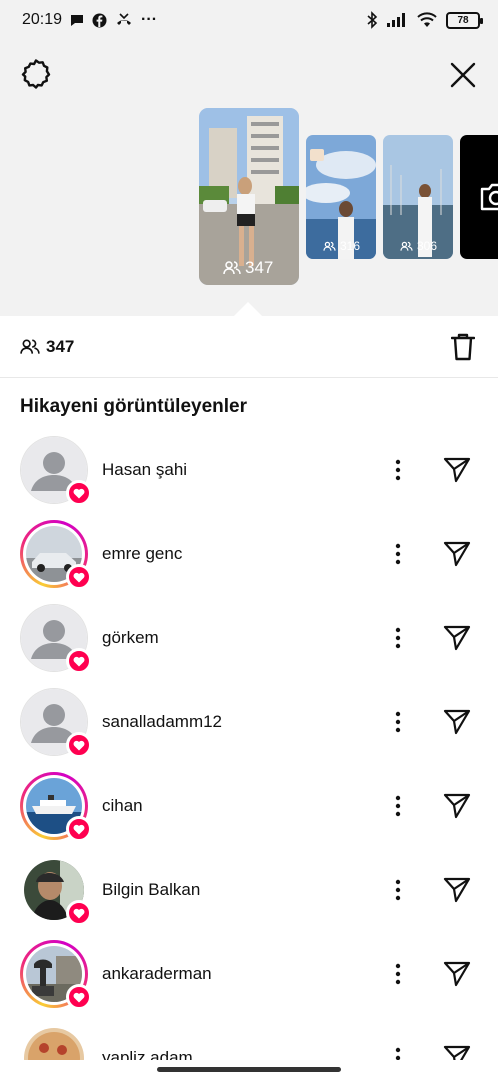 The image size is (498, 1080). I want to click on story-thumbnail: 316, so click(341, 197).